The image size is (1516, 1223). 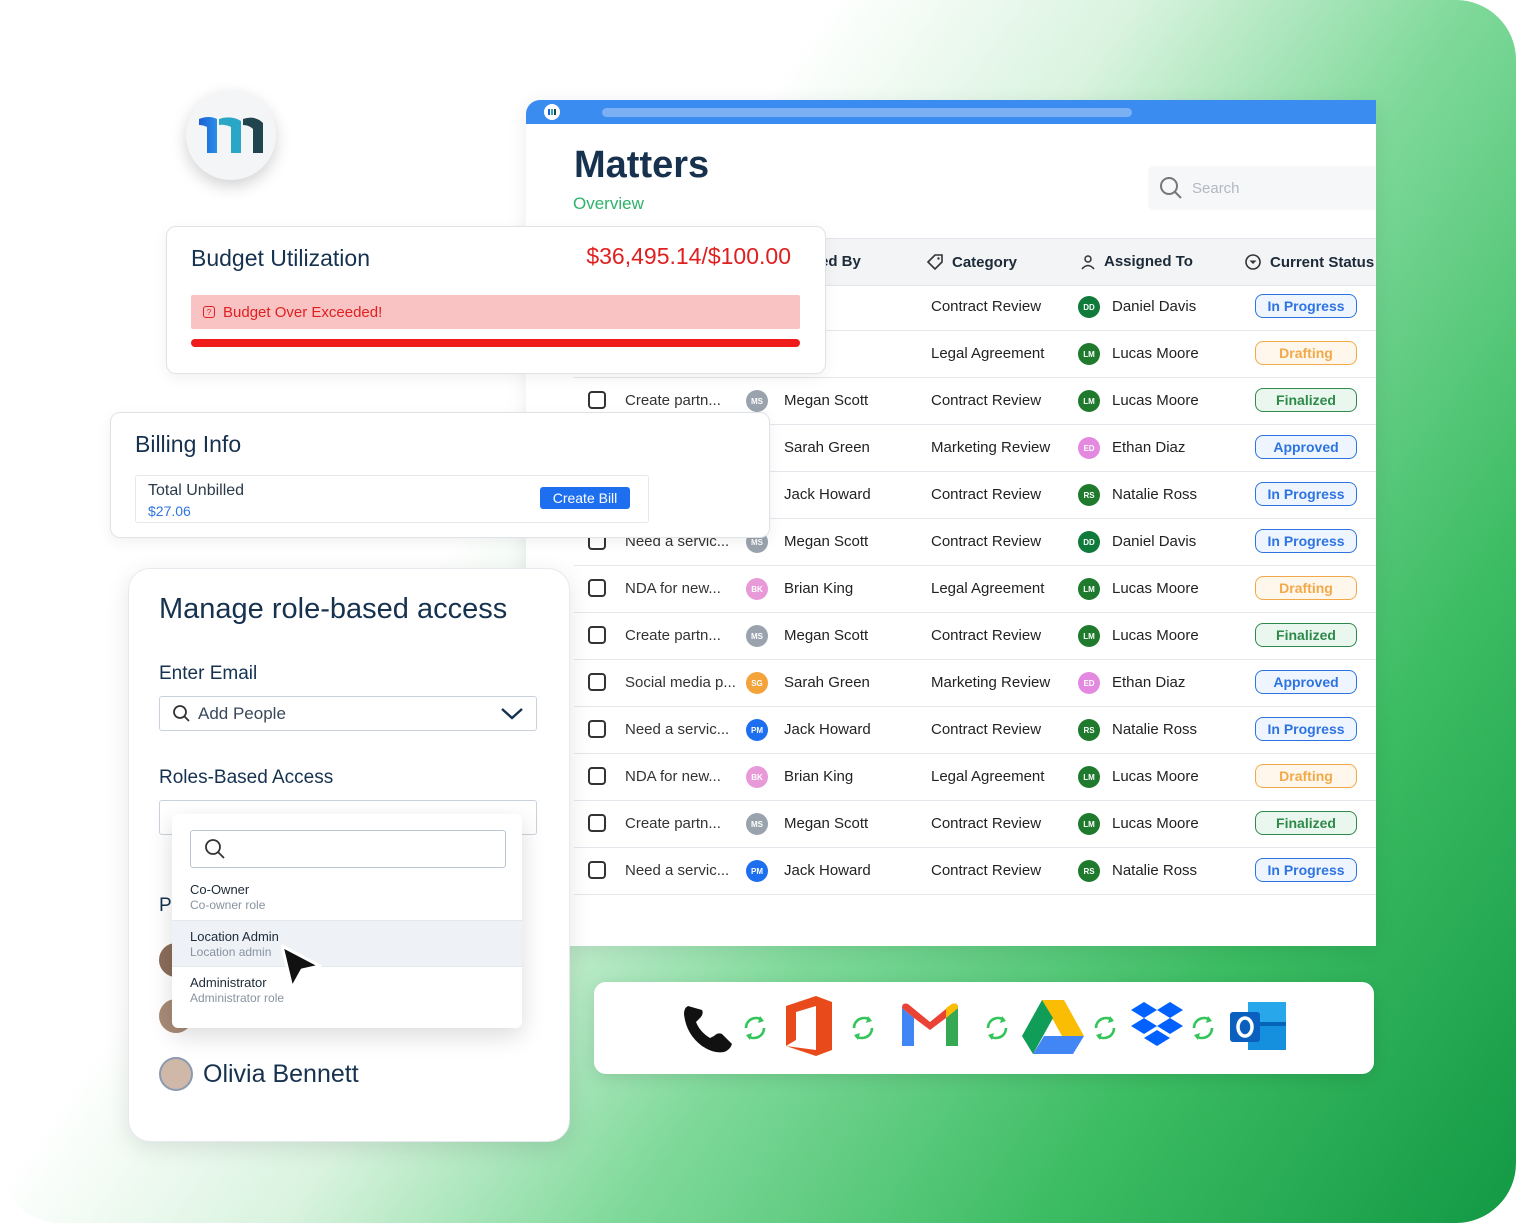 I want to click on column-category: Category, so click(x=971, y=262).